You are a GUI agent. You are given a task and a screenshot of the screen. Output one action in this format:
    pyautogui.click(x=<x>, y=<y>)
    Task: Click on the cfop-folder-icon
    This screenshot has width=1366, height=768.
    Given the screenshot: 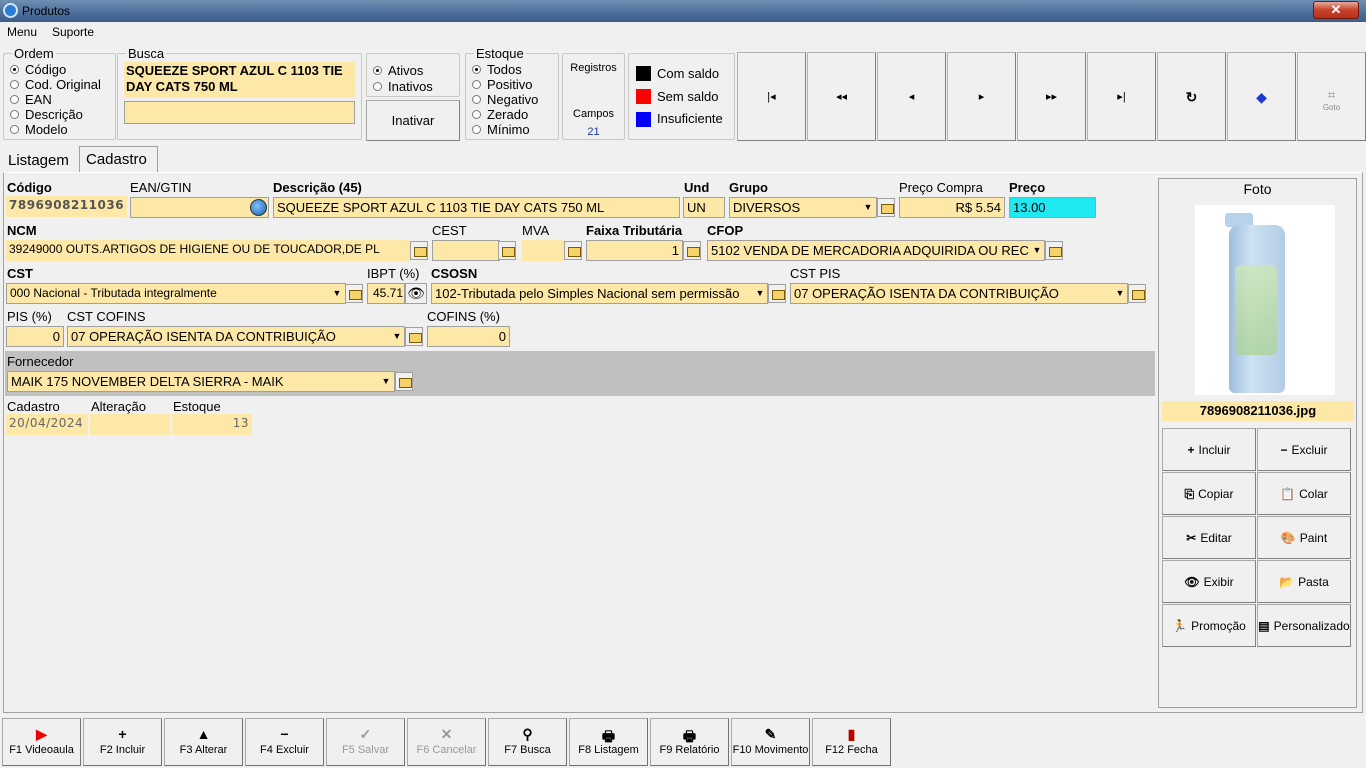 What is the action you would take?
    pyautogui.click(x=1054, y=250)
    